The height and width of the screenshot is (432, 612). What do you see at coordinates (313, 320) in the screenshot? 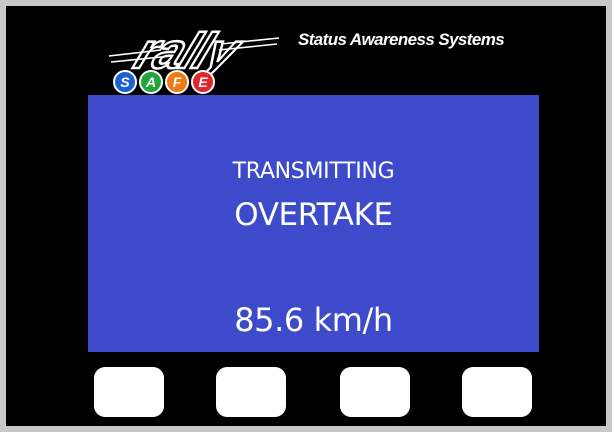
I see `speed-readout: 85.6 km/h` at bounding box center [313, 320].